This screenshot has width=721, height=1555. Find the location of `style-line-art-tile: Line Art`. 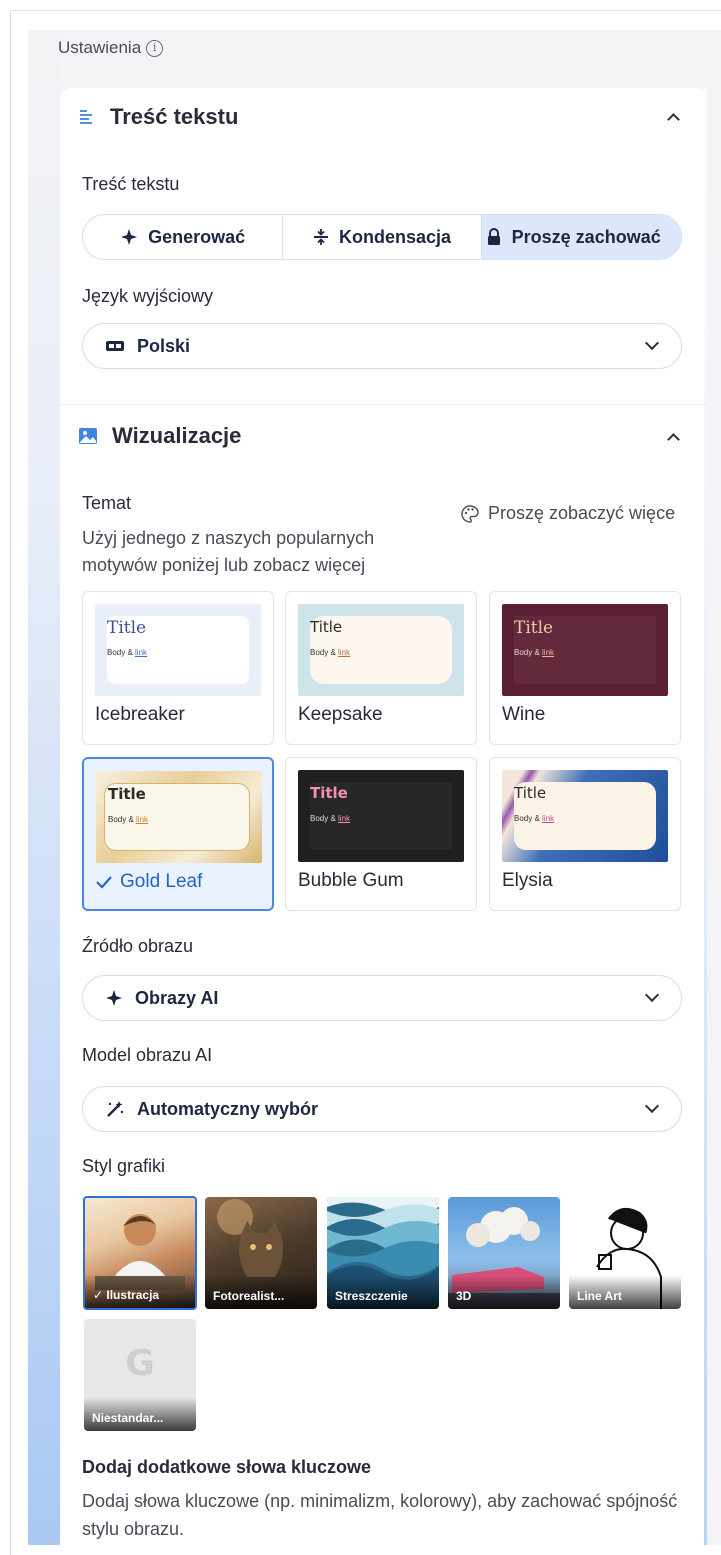

style-line-art-tile: Line Art is located at coordinates (625, 1253).